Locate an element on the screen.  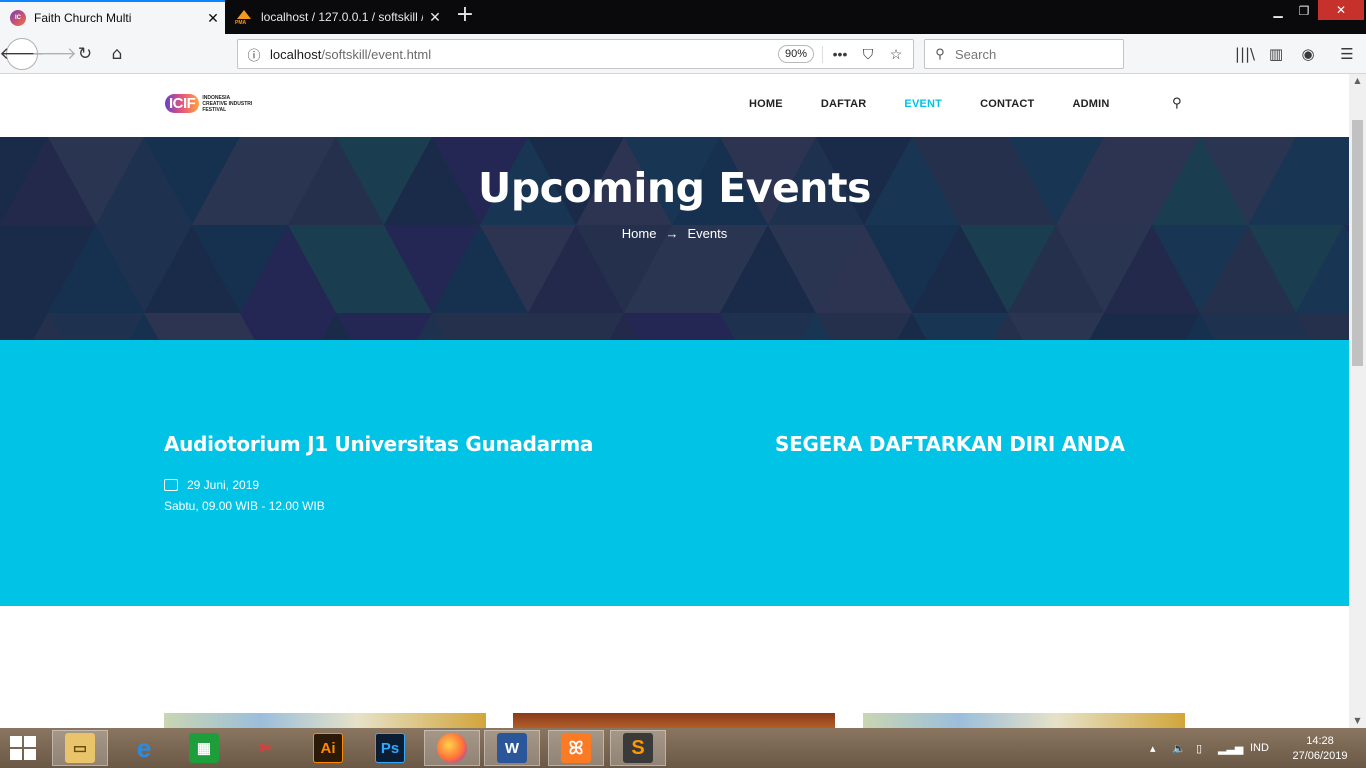
taskbar-store: ▦ is located at coordinates (204, 748).